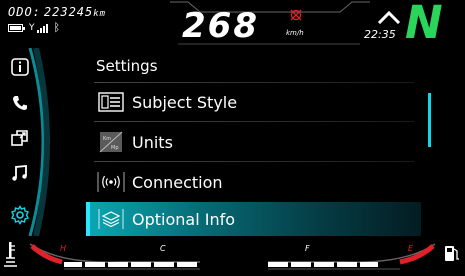 The height and width of the screenshot is (276, 465). Describe the element at coordinates (115, 148) in the screenshot. I see `svg-text: Mp` at that location.